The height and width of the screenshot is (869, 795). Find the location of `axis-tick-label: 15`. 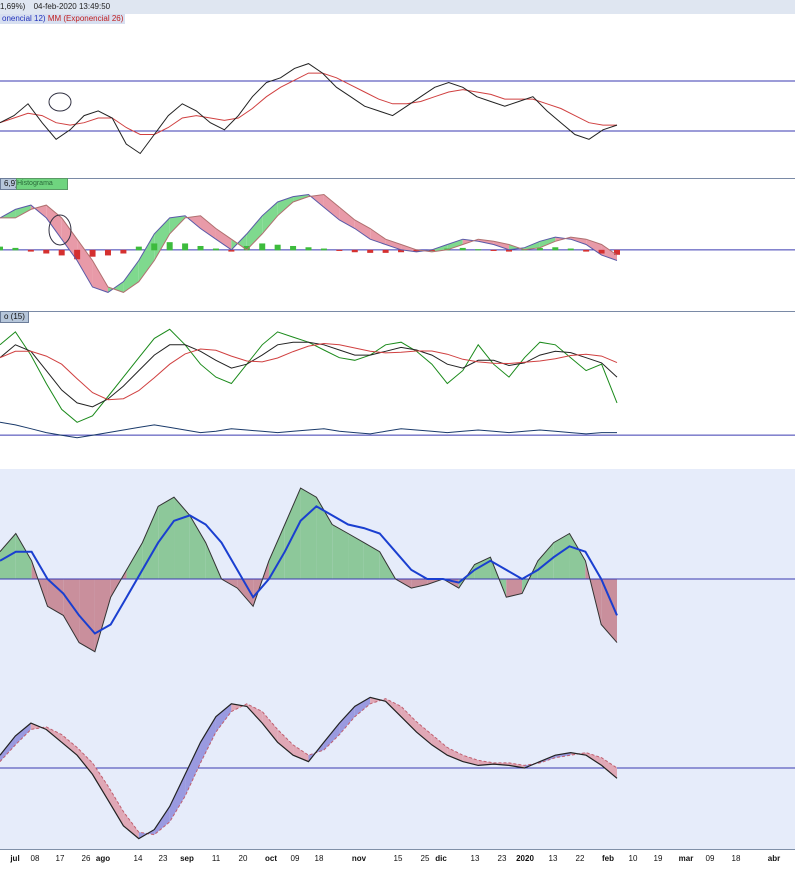

axis-tick-label: 15 is located at coordinates (398, 858).